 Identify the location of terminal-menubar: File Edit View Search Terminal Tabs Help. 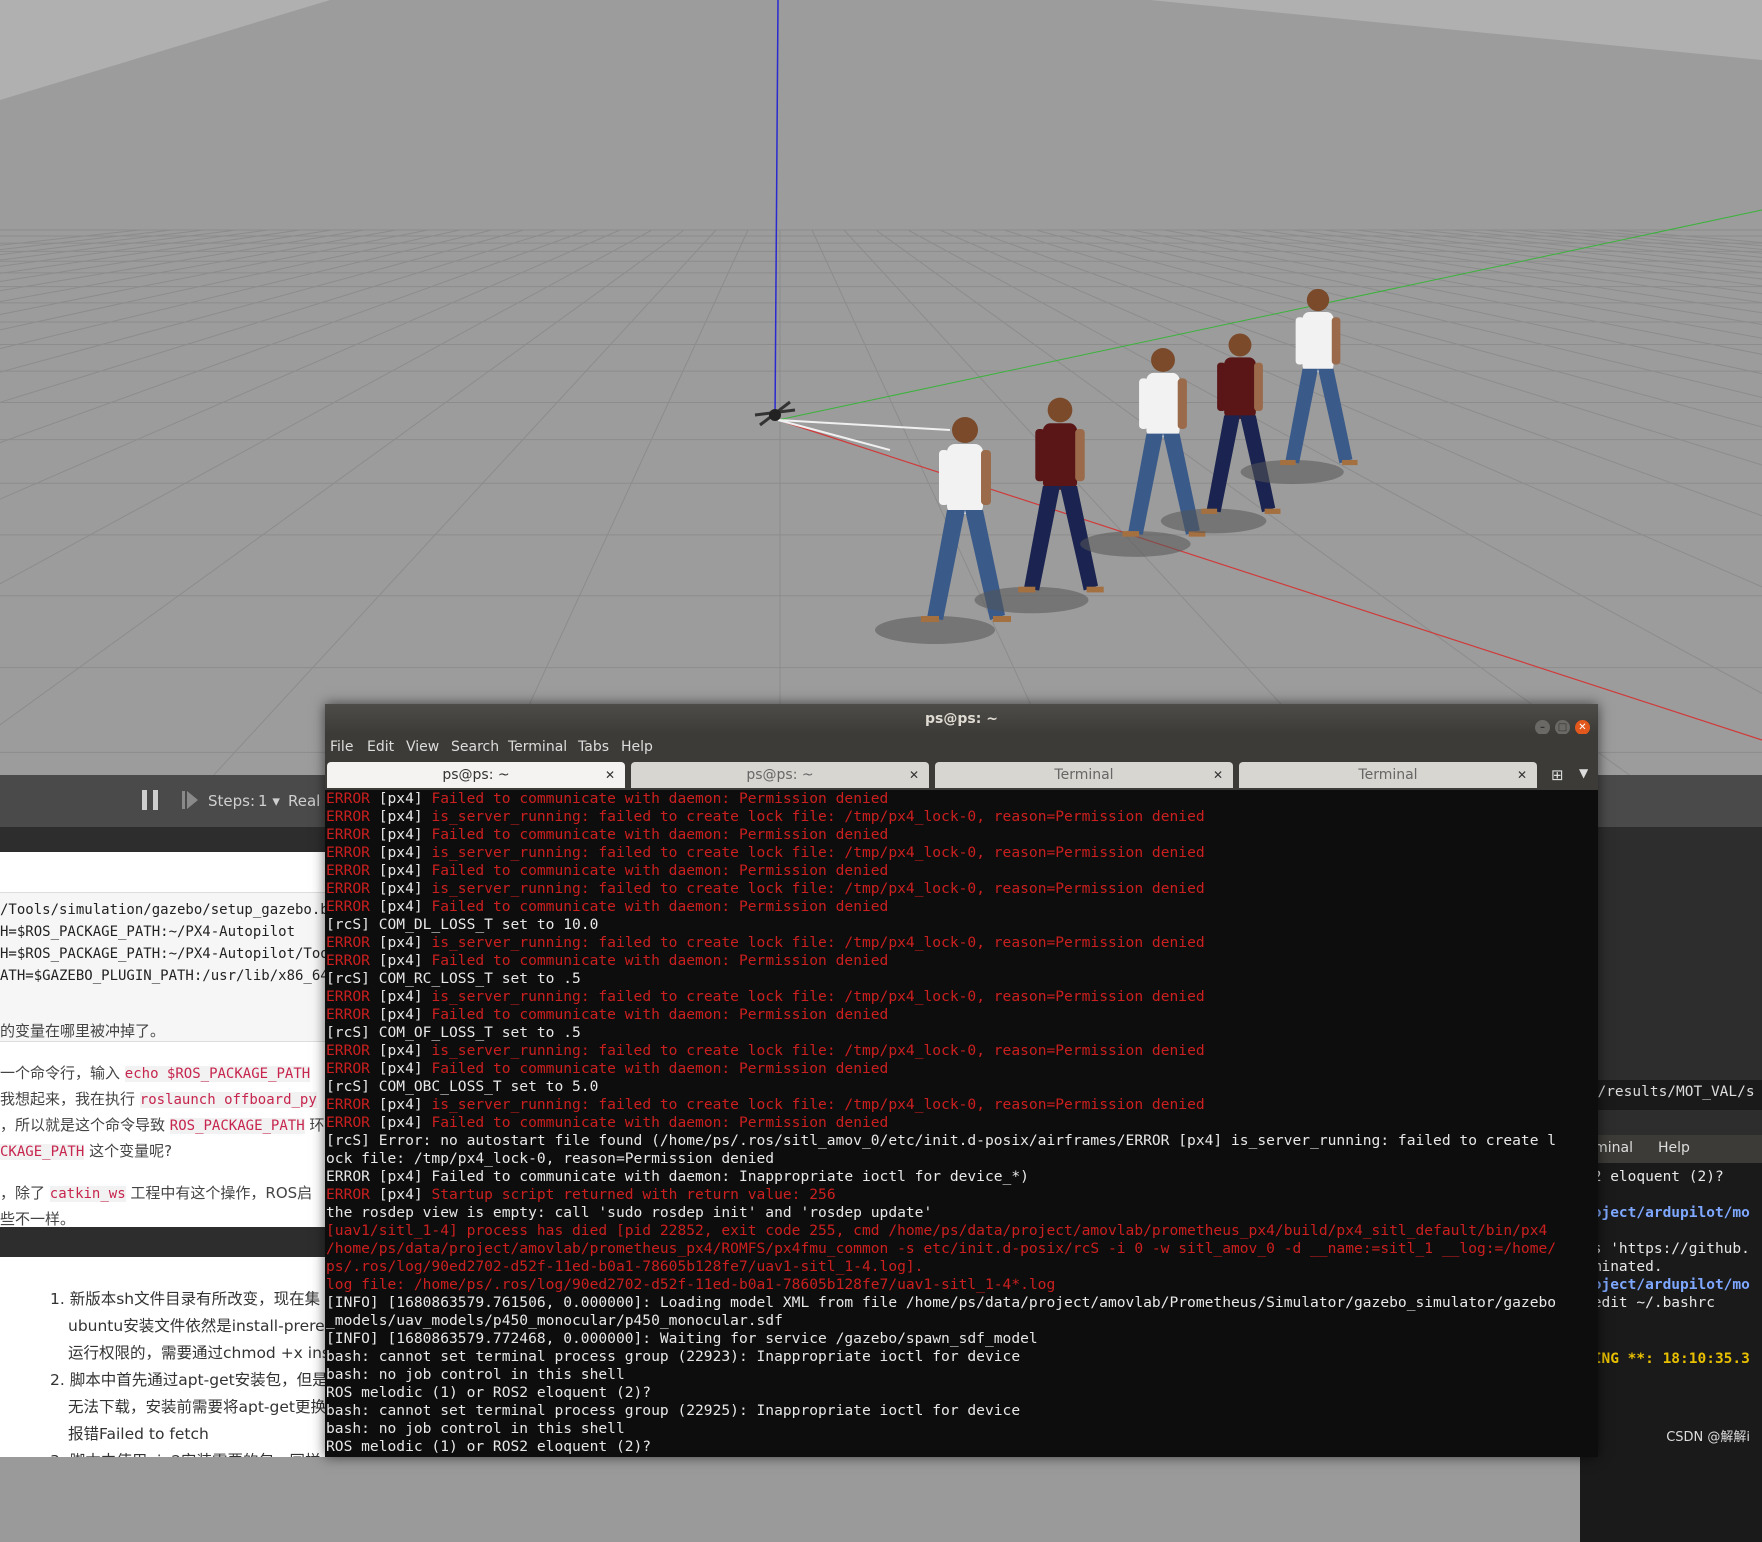
(961, 747).